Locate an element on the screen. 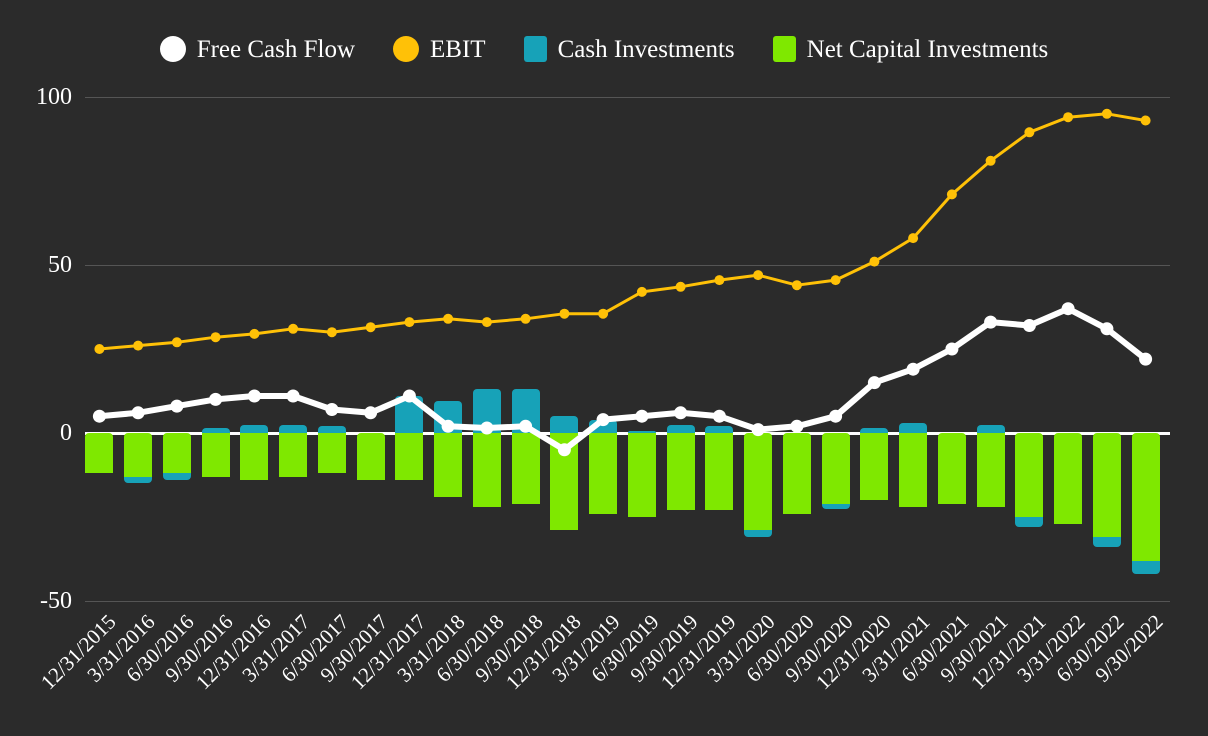 The height and width of the screenshot is (736, 1208). legend-label: Net Capital Investments is located at coordinates (927, 49).